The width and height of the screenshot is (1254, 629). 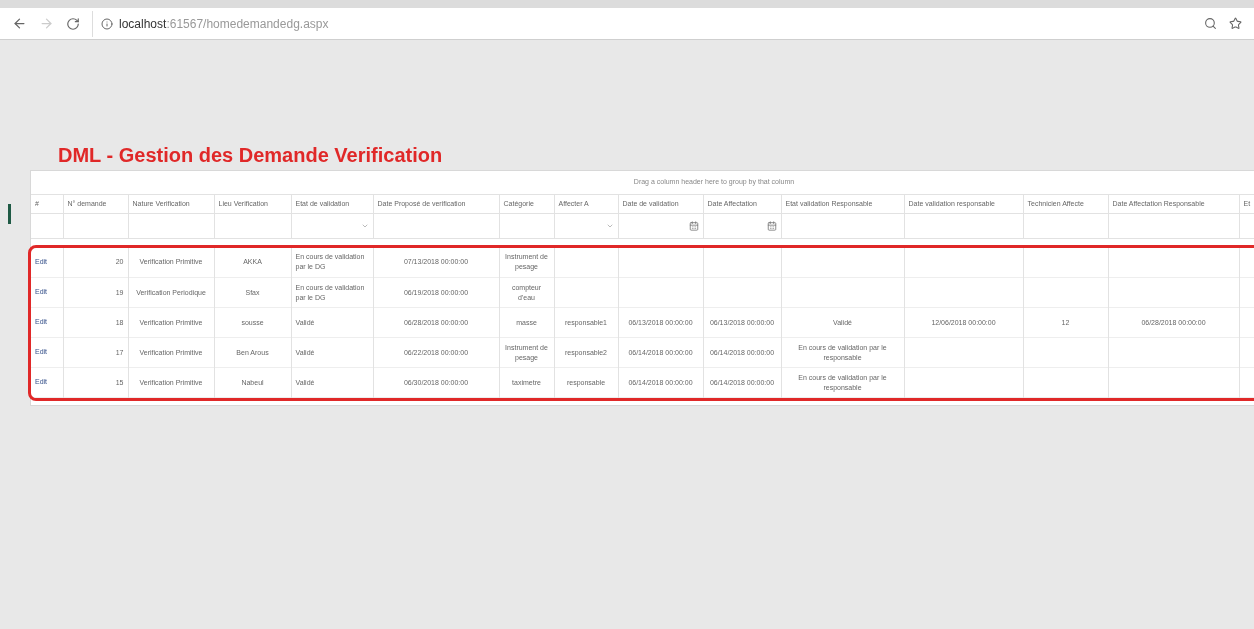 What do you see at coordinates (73, 23) in the screenshot?
I see `reload-icon` at bounding box center [73, 23].